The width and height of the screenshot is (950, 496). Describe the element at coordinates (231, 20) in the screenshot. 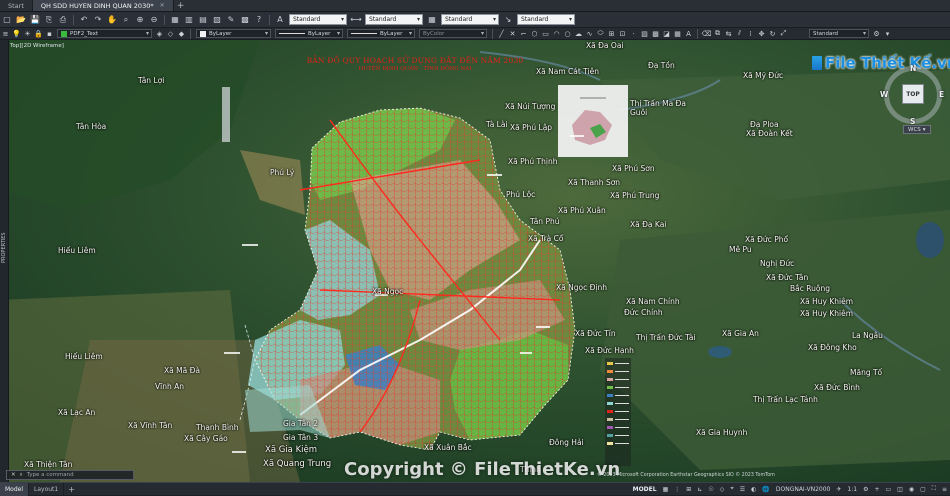

I see `markup-icon: ✎` at that location.